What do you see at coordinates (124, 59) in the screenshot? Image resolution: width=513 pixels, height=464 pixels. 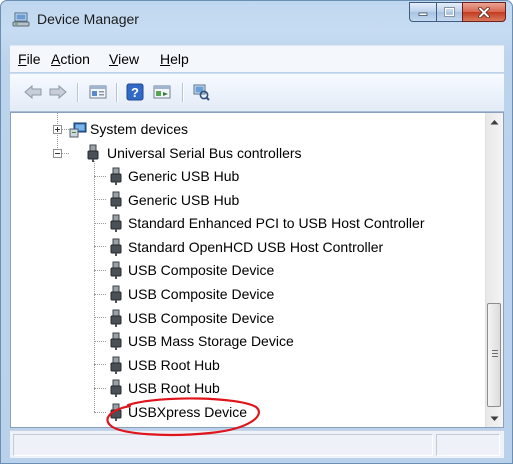 I see `menu-view: View` at bounding box center [124, 59].